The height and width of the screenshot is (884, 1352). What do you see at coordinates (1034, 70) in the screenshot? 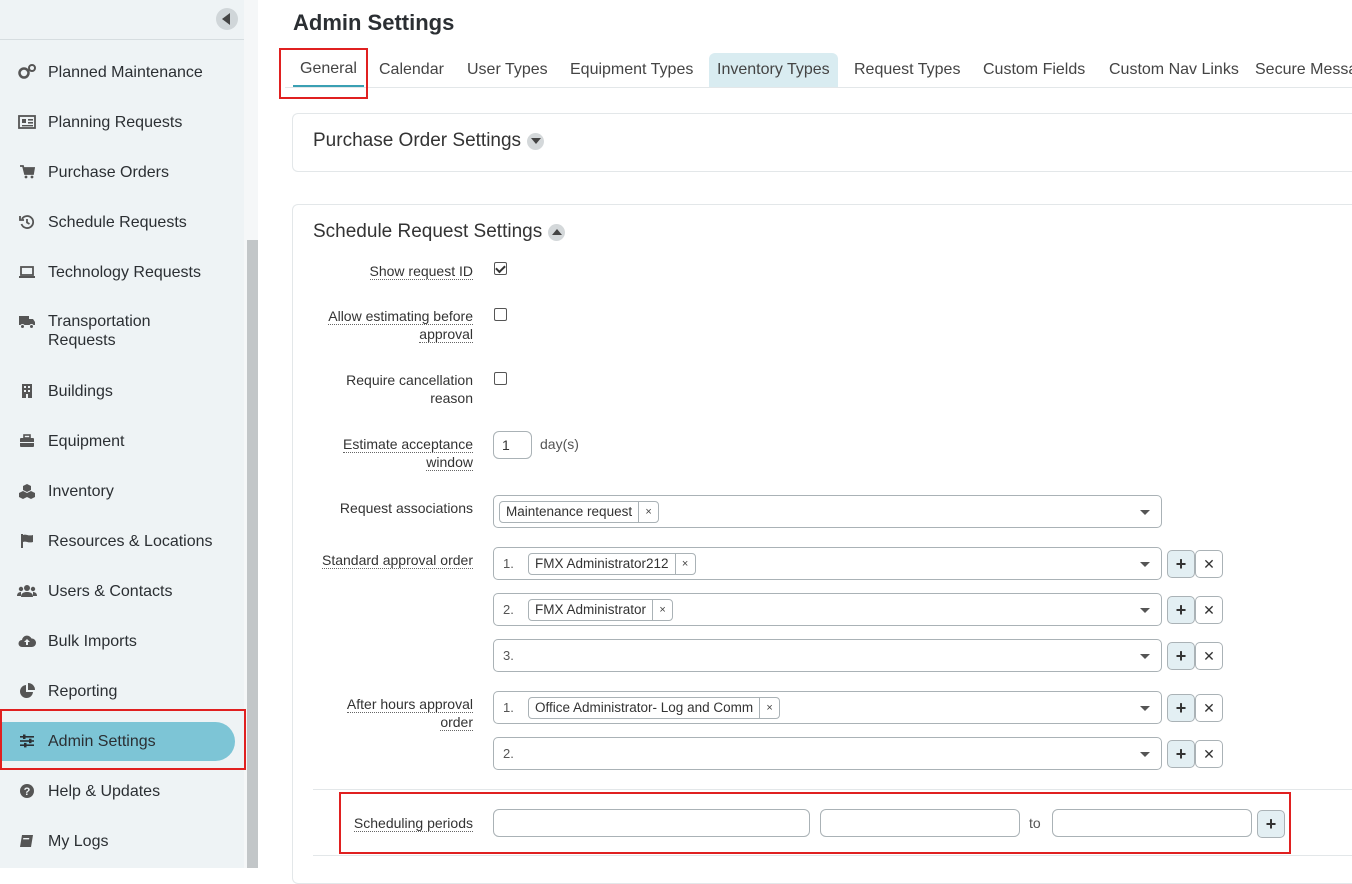
I see `tab-custom-fields: Custom Fields` at bounding box center [1034, 70].